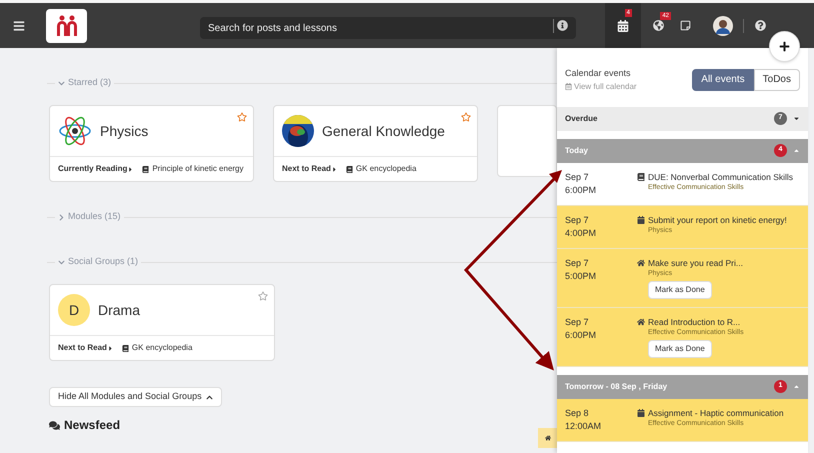 The height and width of the screenshot is (453, 814). I want to click on search-field: Search for posts and lessons, so click(388, 28).